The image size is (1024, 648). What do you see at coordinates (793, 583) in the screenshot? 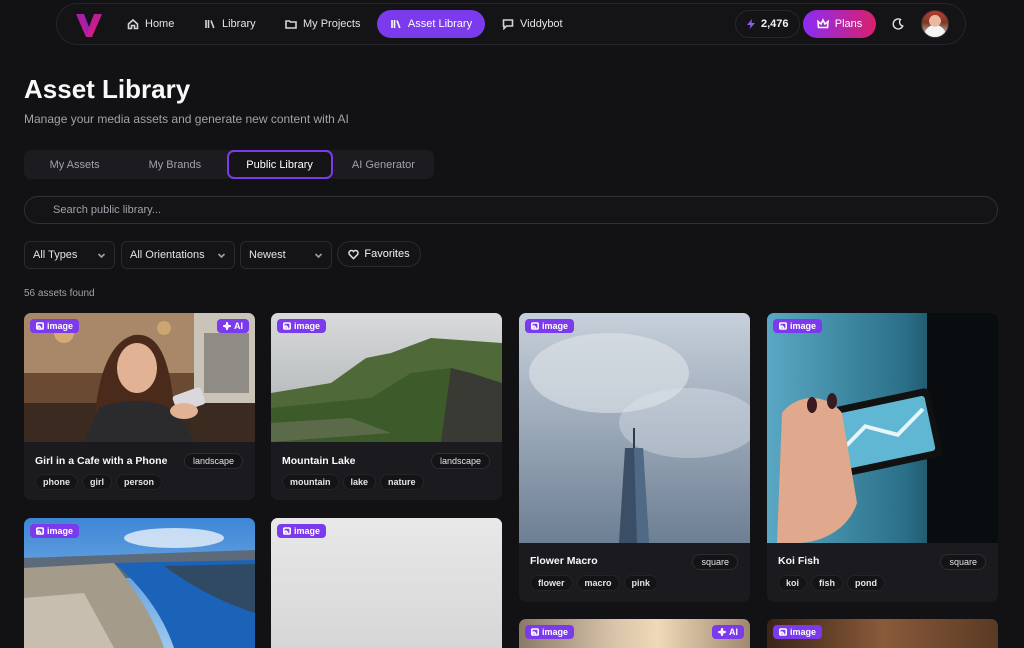
I see `tag-chip: koi` at bounding box center [793, 583].